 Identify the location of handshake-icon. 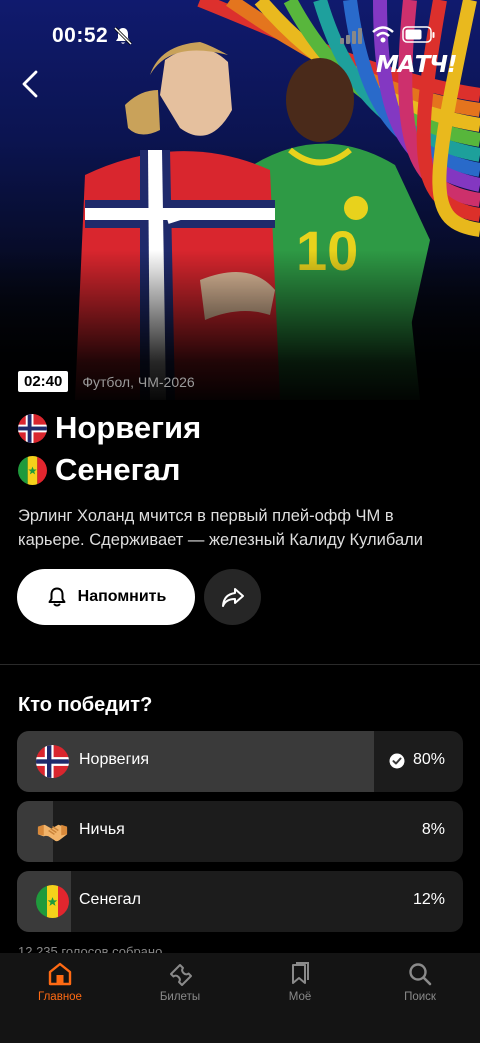
(52, 833).